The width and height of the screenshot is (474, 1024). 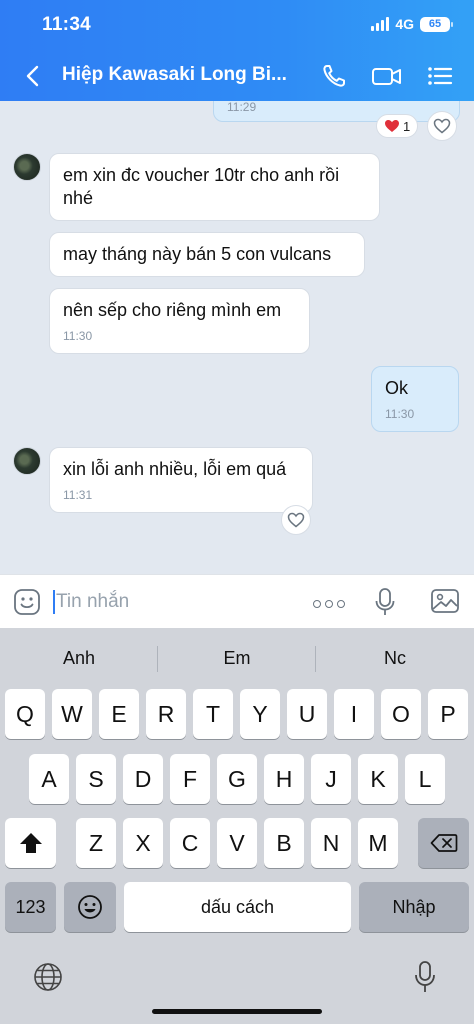 I want to click on key-p: P, so click(x=448, y=714).